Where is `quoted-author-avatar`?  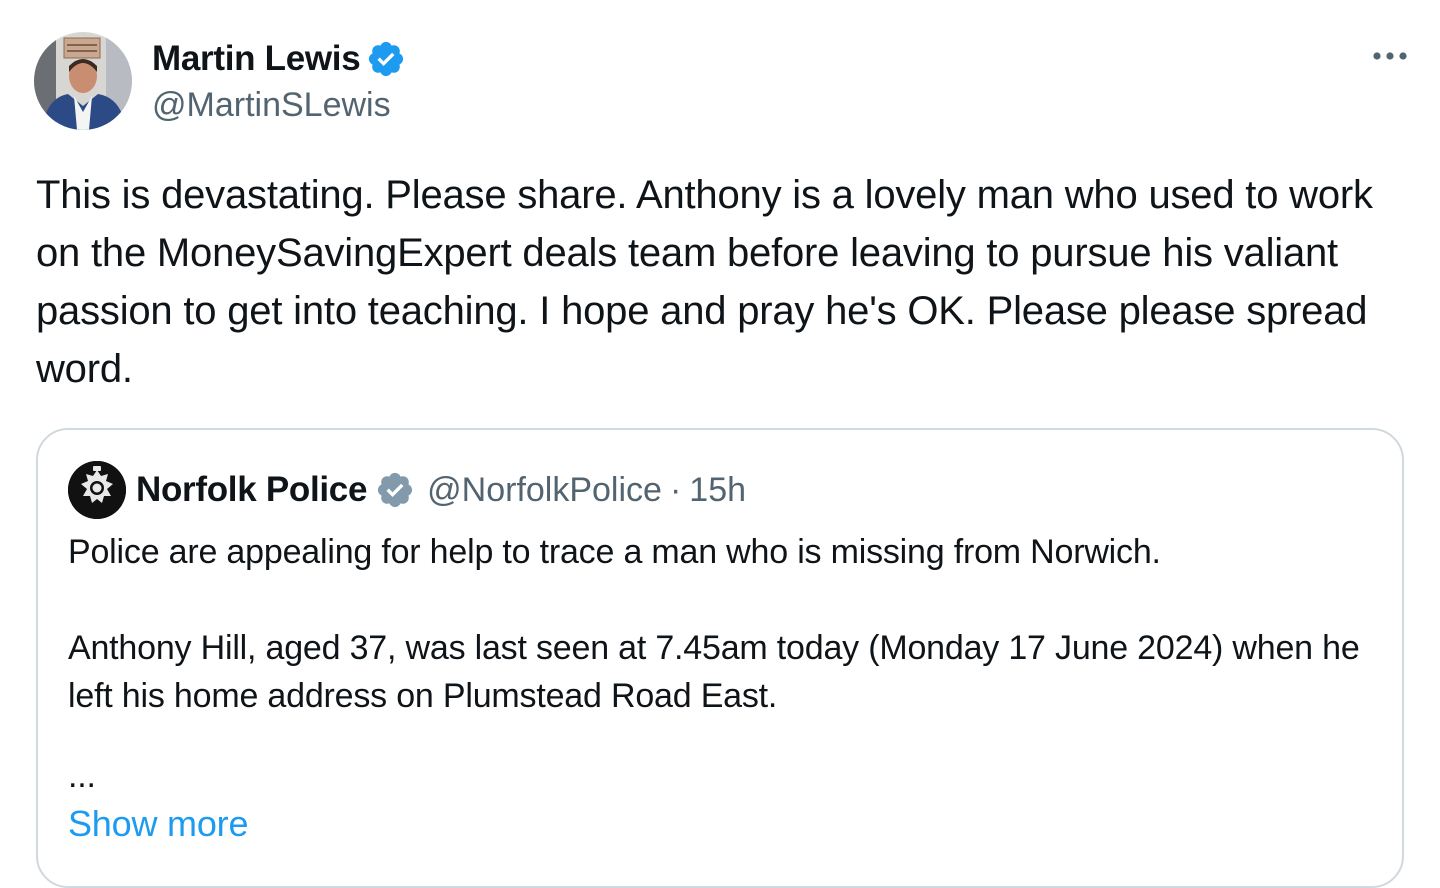
quoted-author-avatar is located at coordinates (97, 490).